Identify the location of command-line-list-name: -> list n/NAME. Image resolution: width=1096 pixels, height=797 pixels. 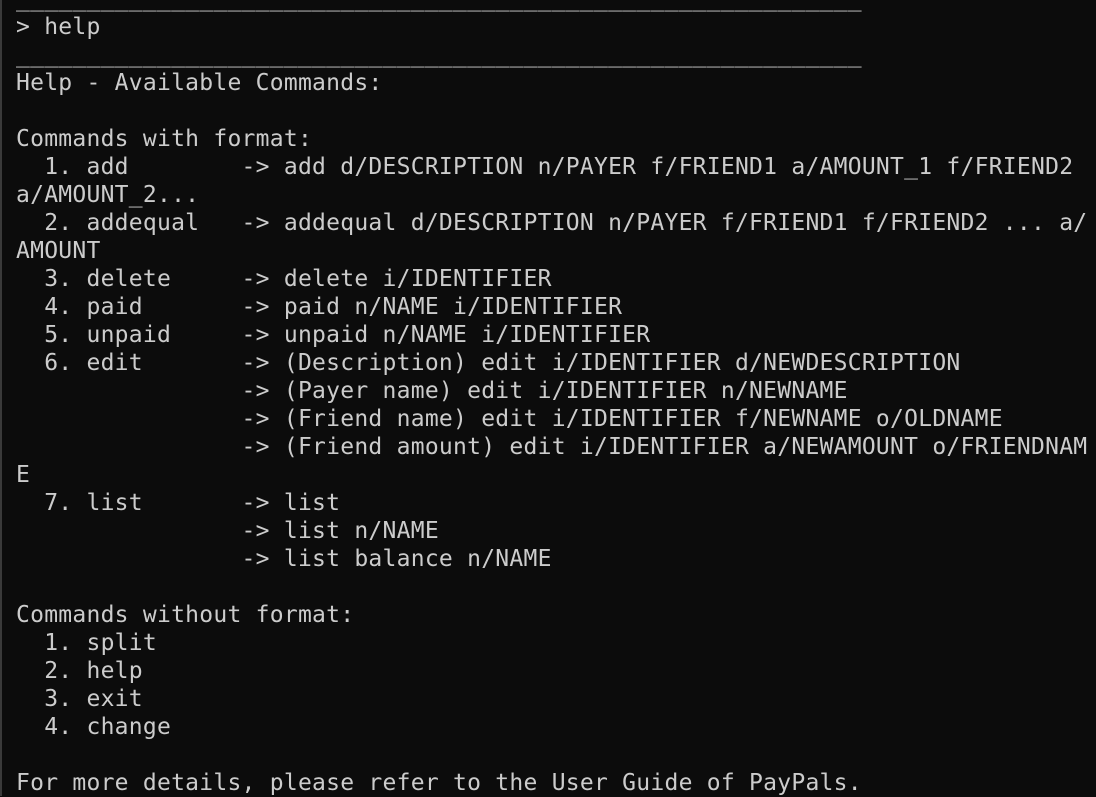
(227, 531).